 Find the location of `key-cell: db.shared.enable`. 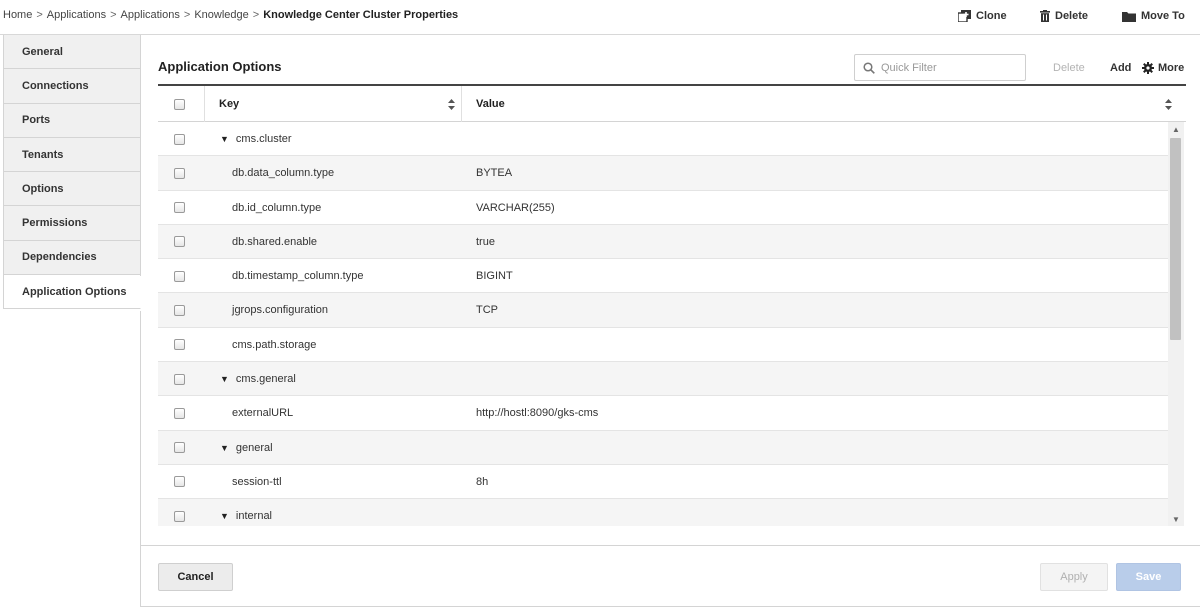

key-cell: db.shared.enable is located at coordinates (274, 242).